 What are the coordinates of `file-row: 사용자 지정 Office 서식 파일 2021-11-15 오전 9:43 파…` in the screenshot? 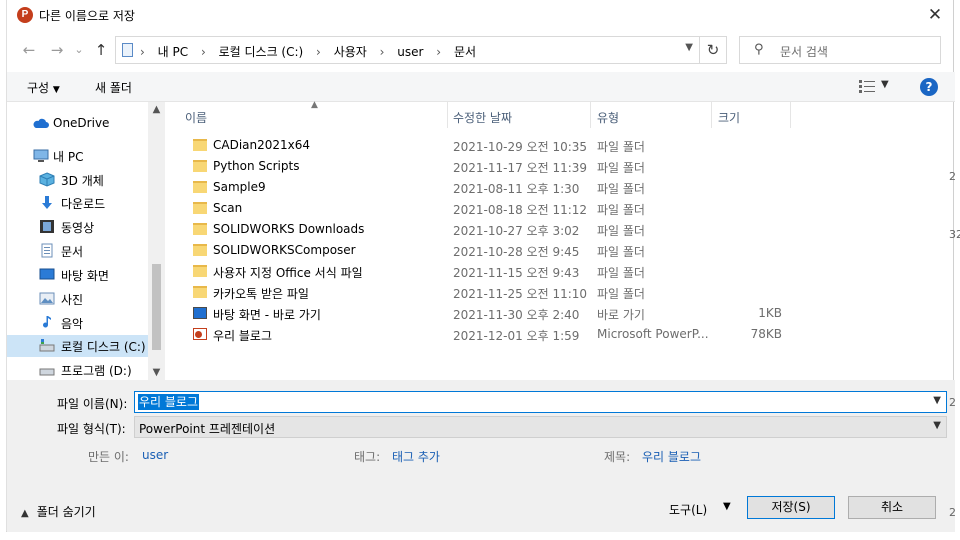 It's located at (495, 271).